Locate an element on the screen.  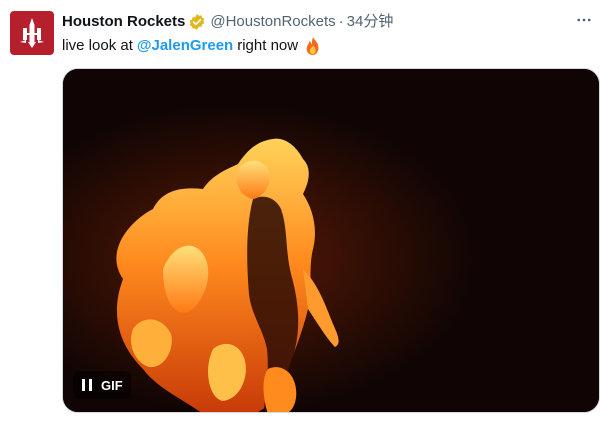
handle: @HoustonRockets is located at coordinates (272, 22).